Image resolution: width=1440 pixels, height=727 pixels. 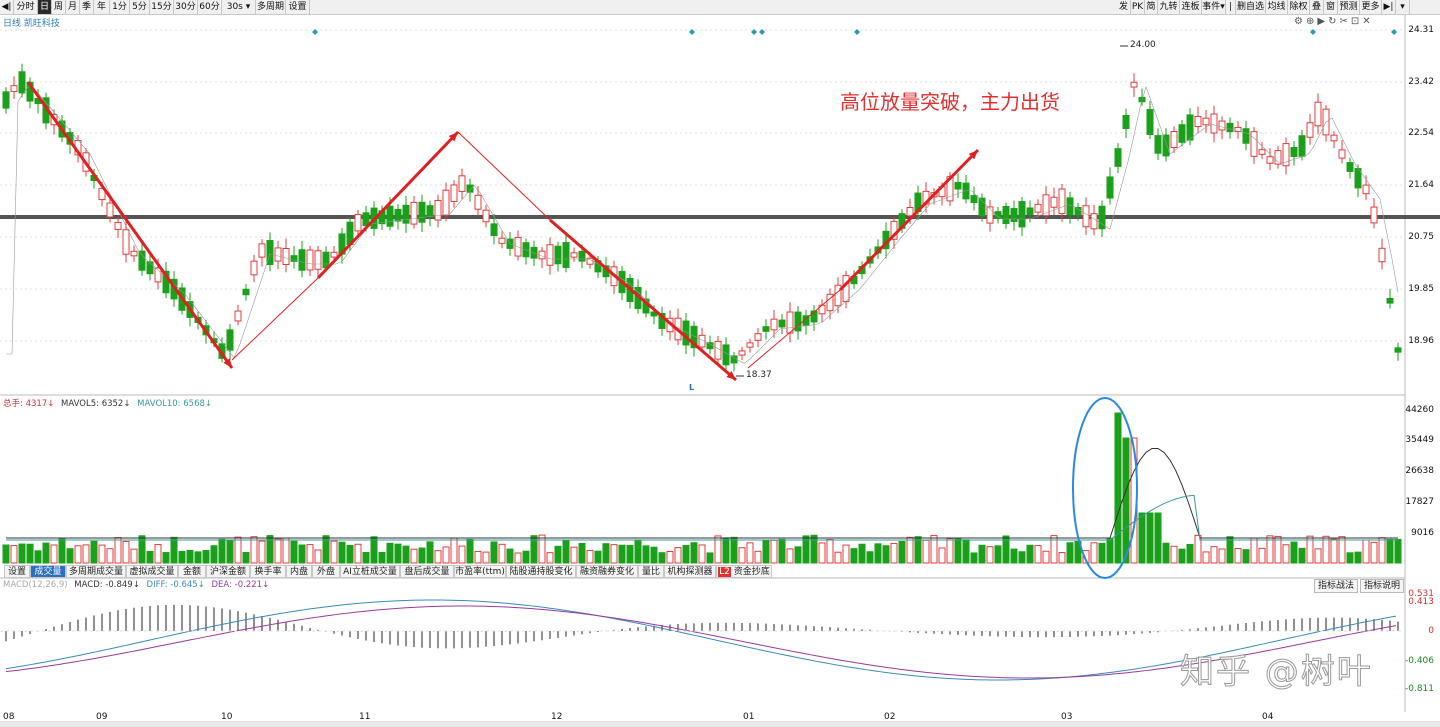 I want to click on tab-margin-change: 融资融券变化, so click(x=607, y=571).